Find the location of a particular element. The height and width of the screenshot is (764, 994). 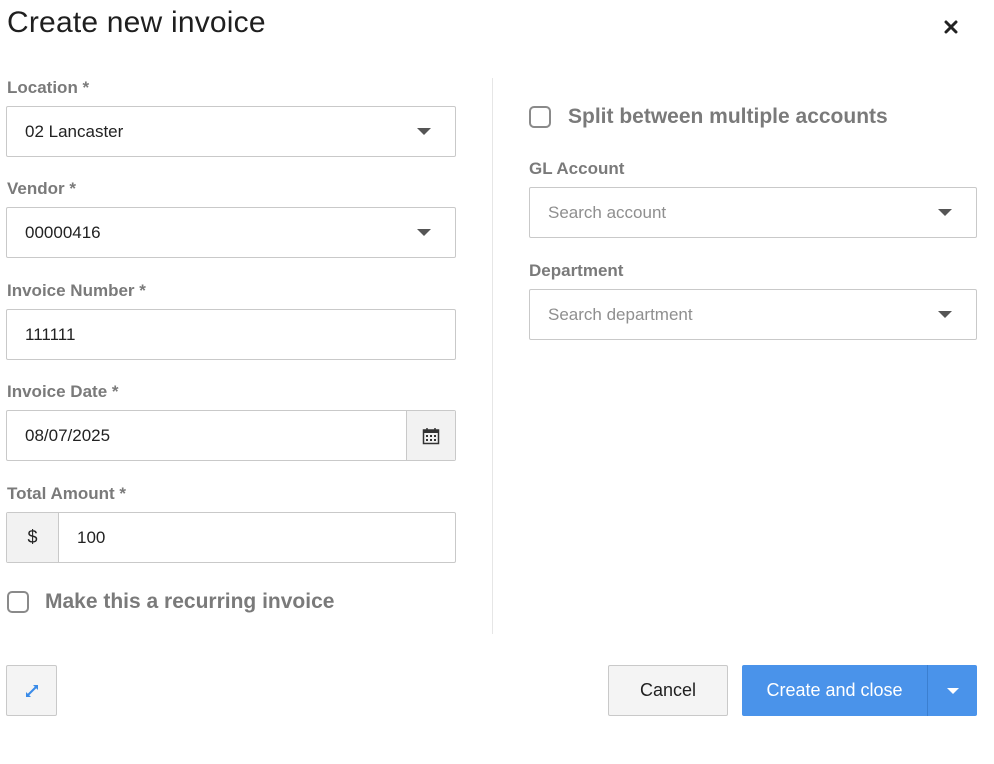

calendar-icon is located at coordinates (431, 435).